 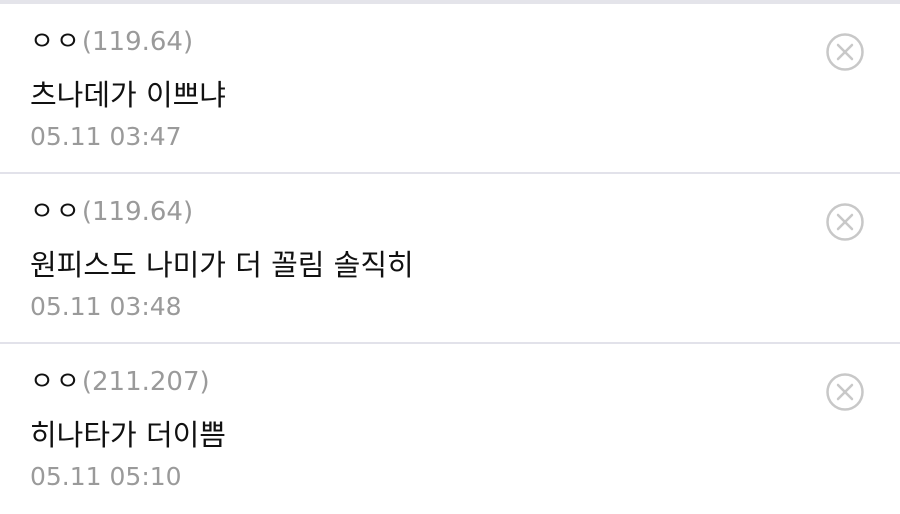 What do you see at coordinates (222, 265) in the screenshot?
I see `comment-text: 원피스도 나미가 더 꼴림 솔직히` at bounding box center [222, 265].